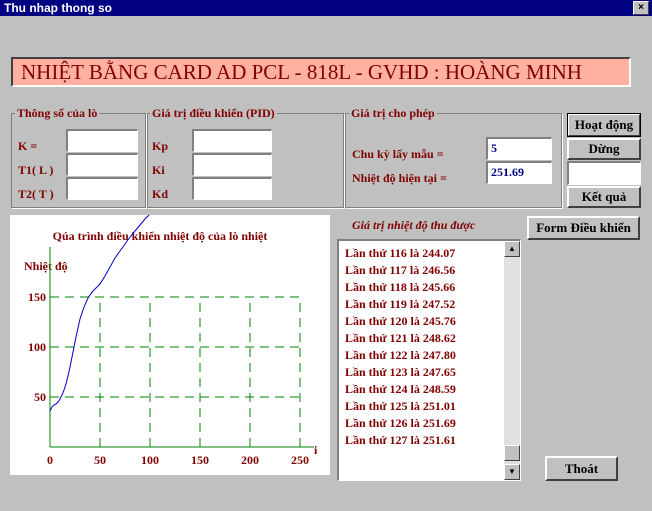  What do you see at coordinates (641, 8) in the screenshot?
I see `close-button: ×` at bounding box center [641, 8].